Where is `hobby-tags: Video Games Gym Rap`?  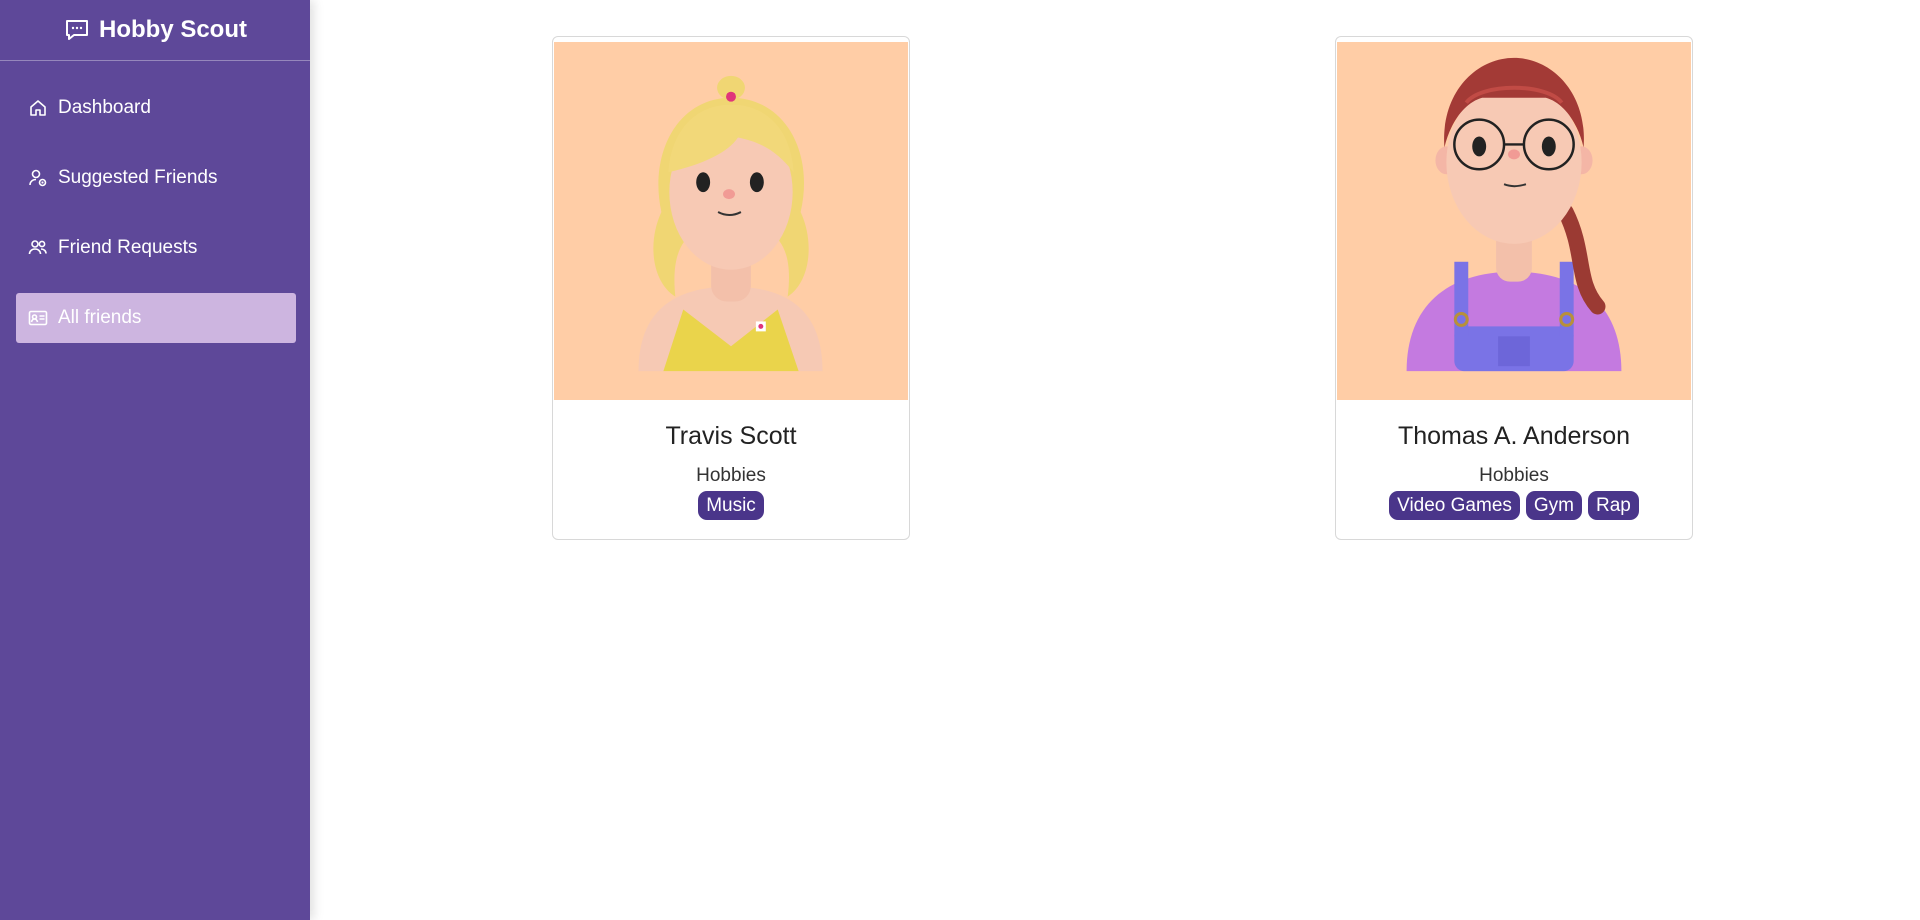
hobby-tags: Video Games Gym Rap is located at coordinates (1514, 505).